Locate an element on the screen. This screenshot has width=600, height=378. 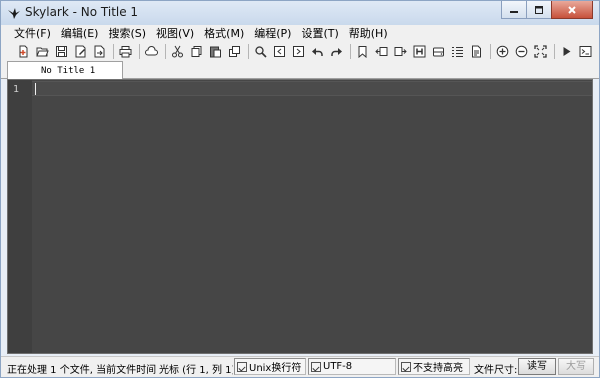
zoom-in-icon is located at coordinates (502, 51).